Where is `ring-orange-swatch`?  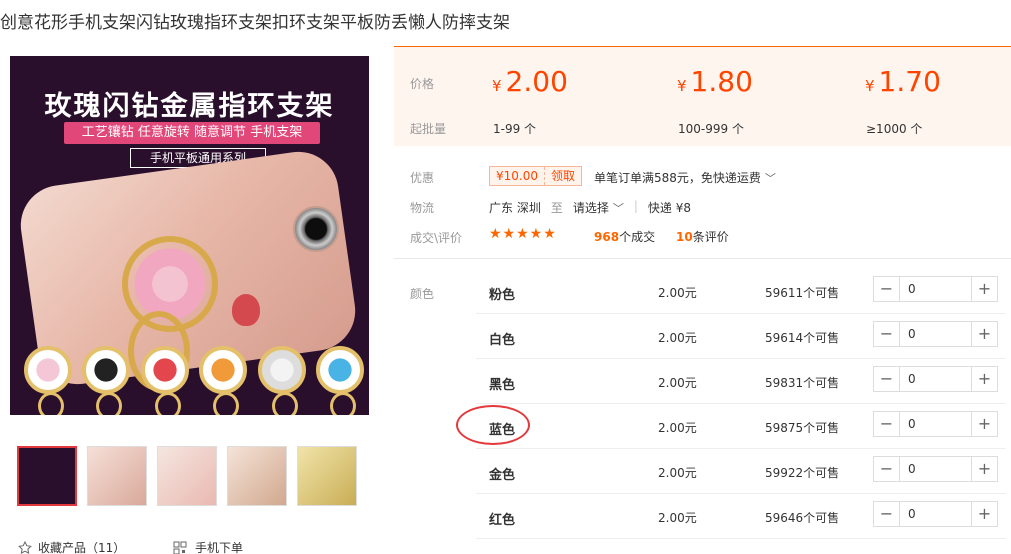
ring-orange-swatch is located at coordinates (223, 380).